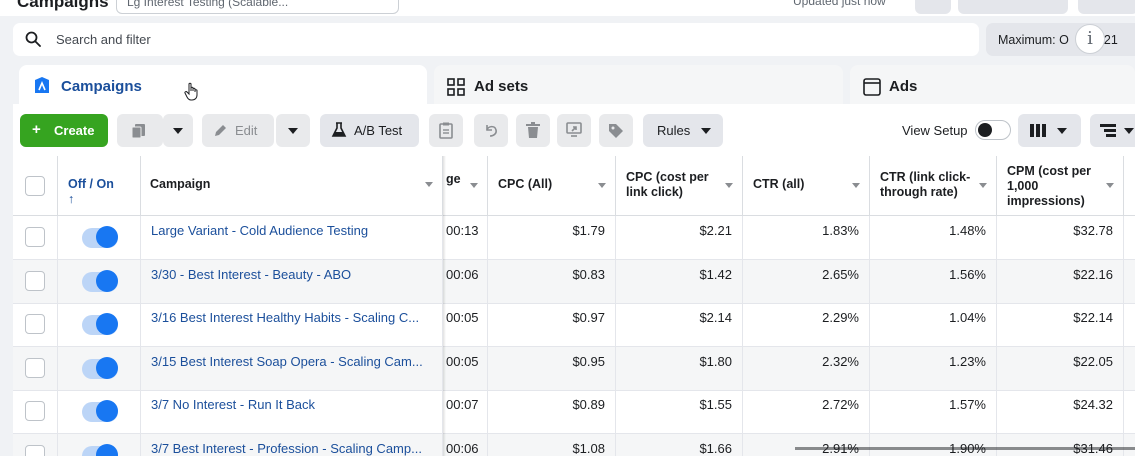 The height and width of the screenshot is (456, 1135). Describe the element at coordinates (191, 91) in the screenshot. I see `hand-cursor-icon` at that location.